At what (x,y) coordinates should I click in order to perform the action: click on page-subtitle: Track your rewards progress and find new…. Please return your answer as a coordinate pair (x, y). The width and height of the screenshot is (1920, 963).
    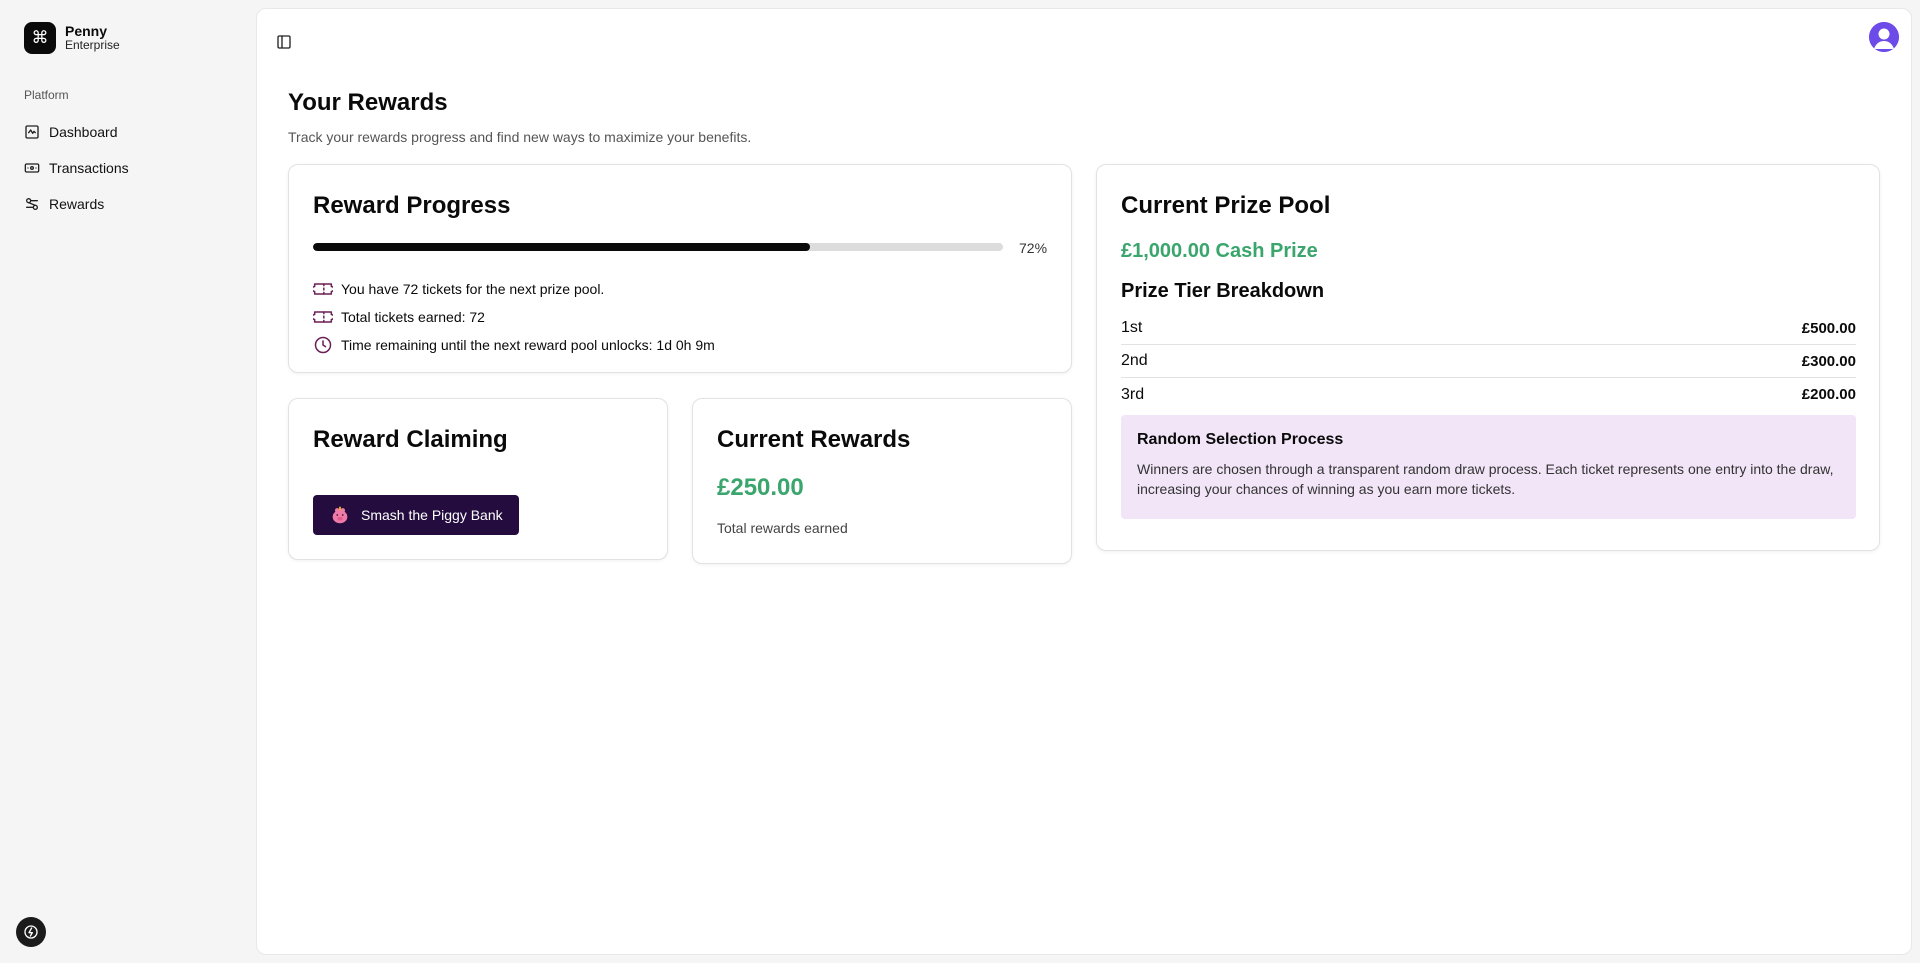
    Looking at the image, I should click on (520, 137).